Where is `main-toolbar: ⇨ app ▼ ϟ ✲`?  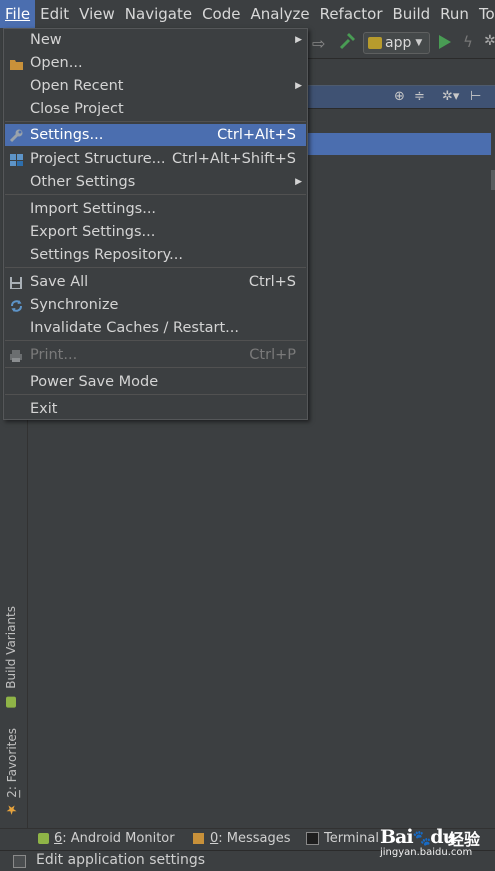 main-toolbar: ⇨ app ▼ ϟ ✲ is located at coordinates (401, 43).